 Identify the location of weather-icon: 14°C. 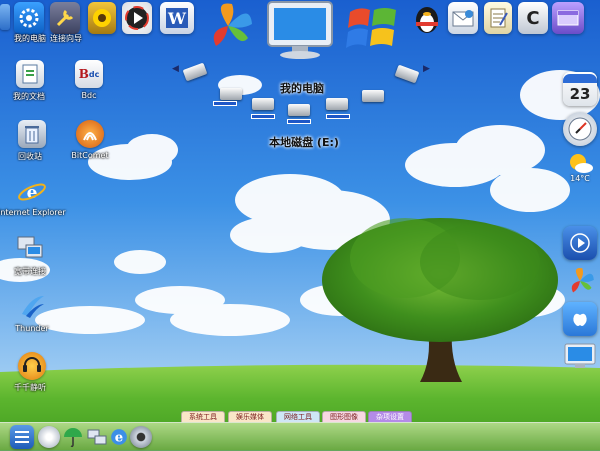
(580, 167).